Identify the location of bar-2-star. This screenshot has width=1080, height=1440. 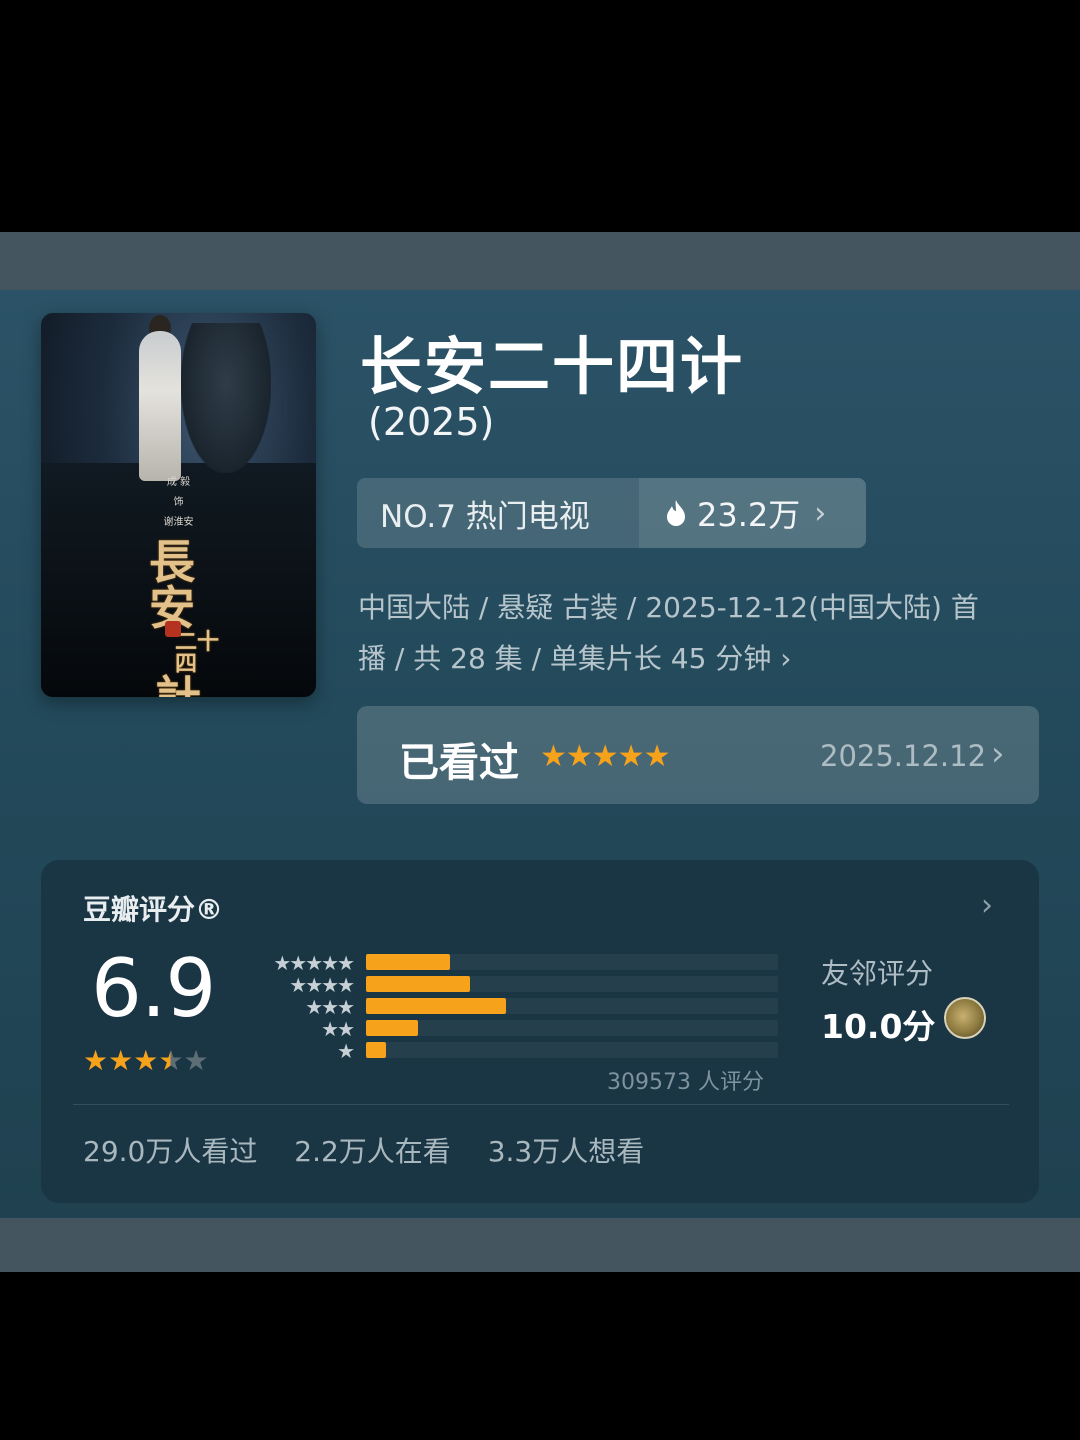
(392, 1028).